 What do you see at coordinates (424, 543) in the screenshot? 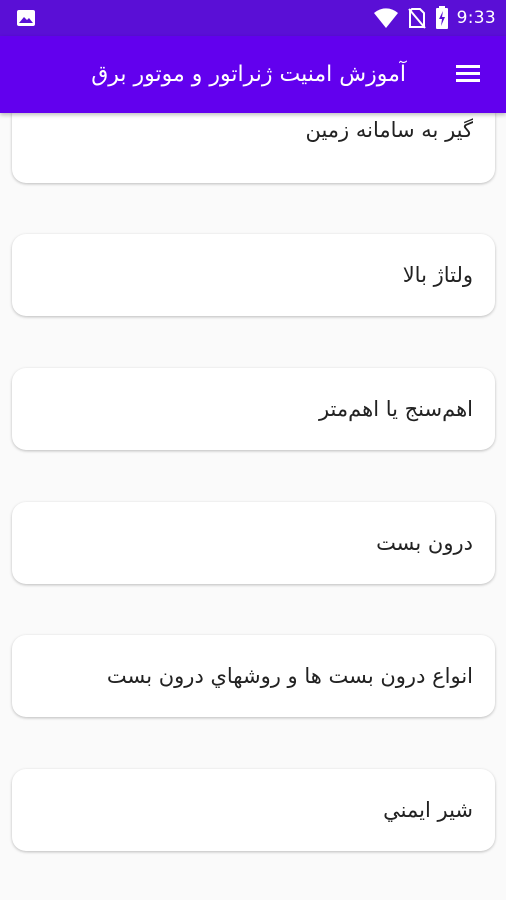
I see `list-item-label: درون بست` at bounding box center [424, 543].